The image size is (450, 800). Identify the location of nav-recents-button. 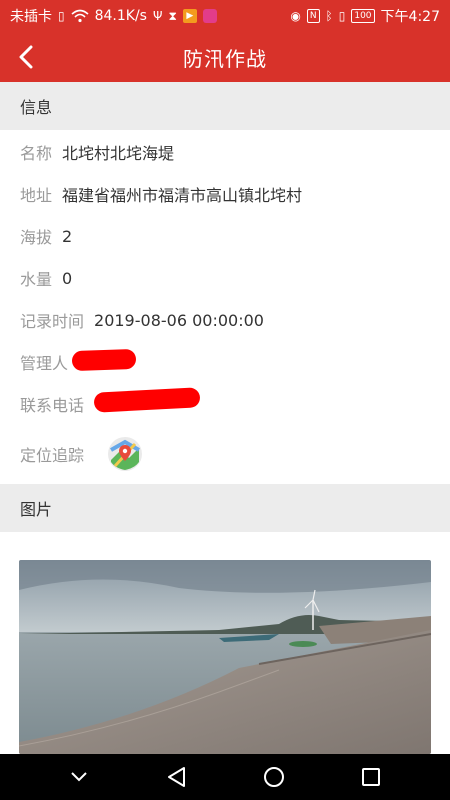
(371, 777).